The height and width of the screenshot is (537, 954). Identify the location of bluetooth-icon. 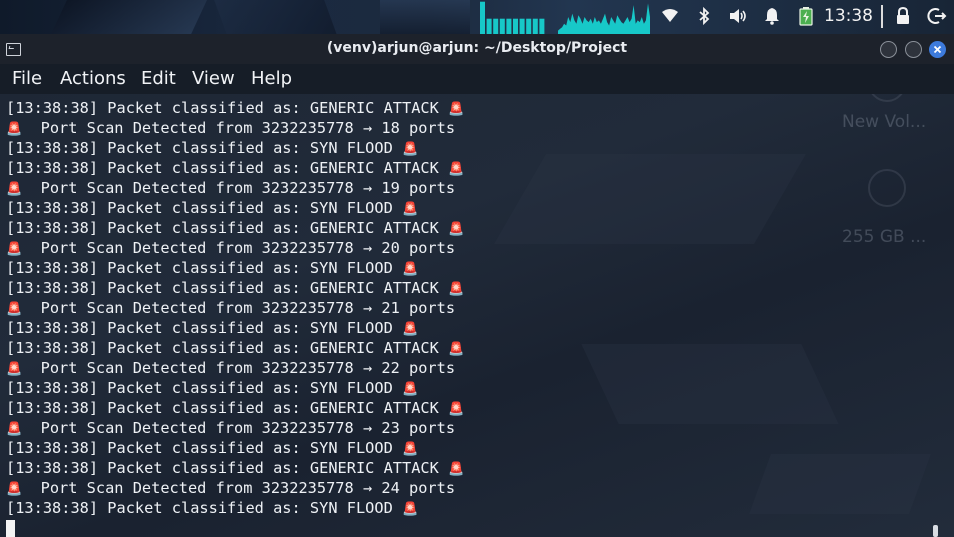
(704, 16).